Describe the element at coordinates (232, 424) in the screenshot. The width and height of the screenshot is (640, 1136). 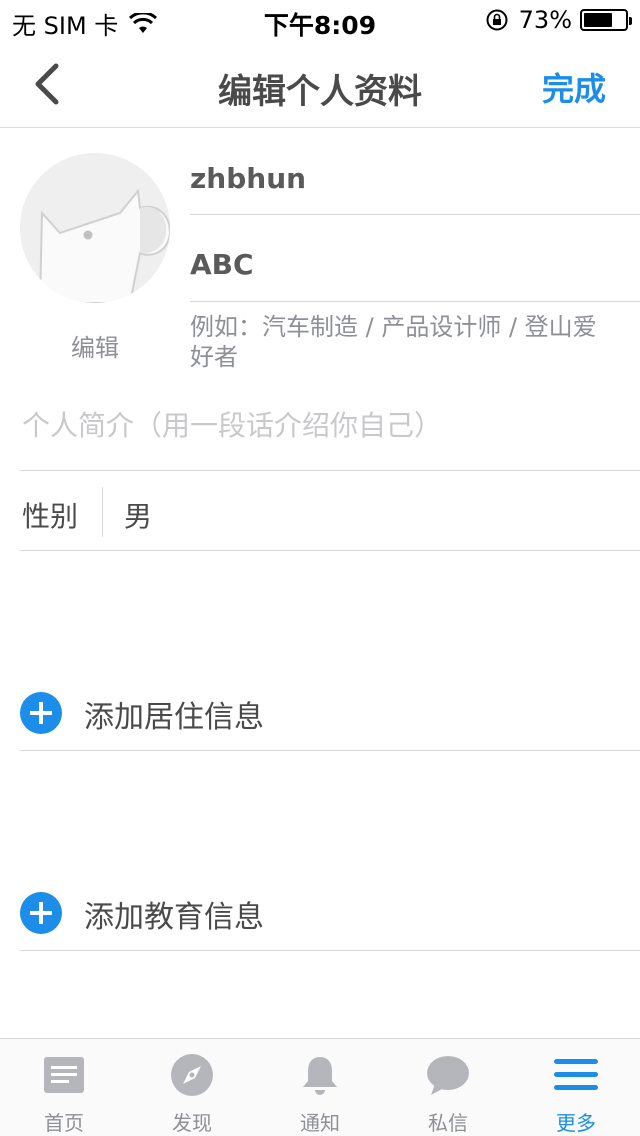
I see `bio-input: 个人简介（用一段话介绍你自己）` at that location.